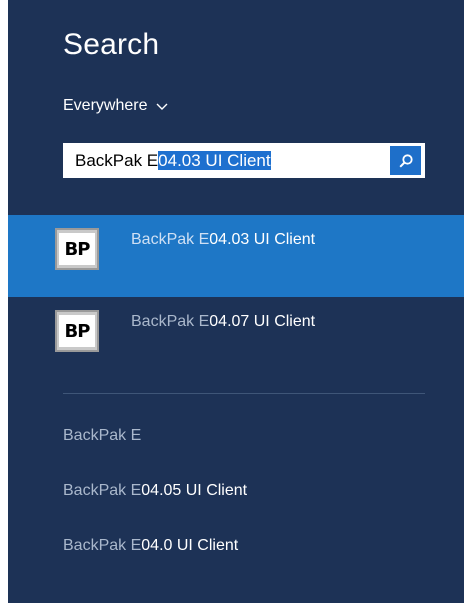 This screenshot has height=603, width=464. What do you see at coordinates (190, 545) in the screenshot?
I see `suggestion-rest-text: 04.0 UI Client` at bounding box center [190, 545].